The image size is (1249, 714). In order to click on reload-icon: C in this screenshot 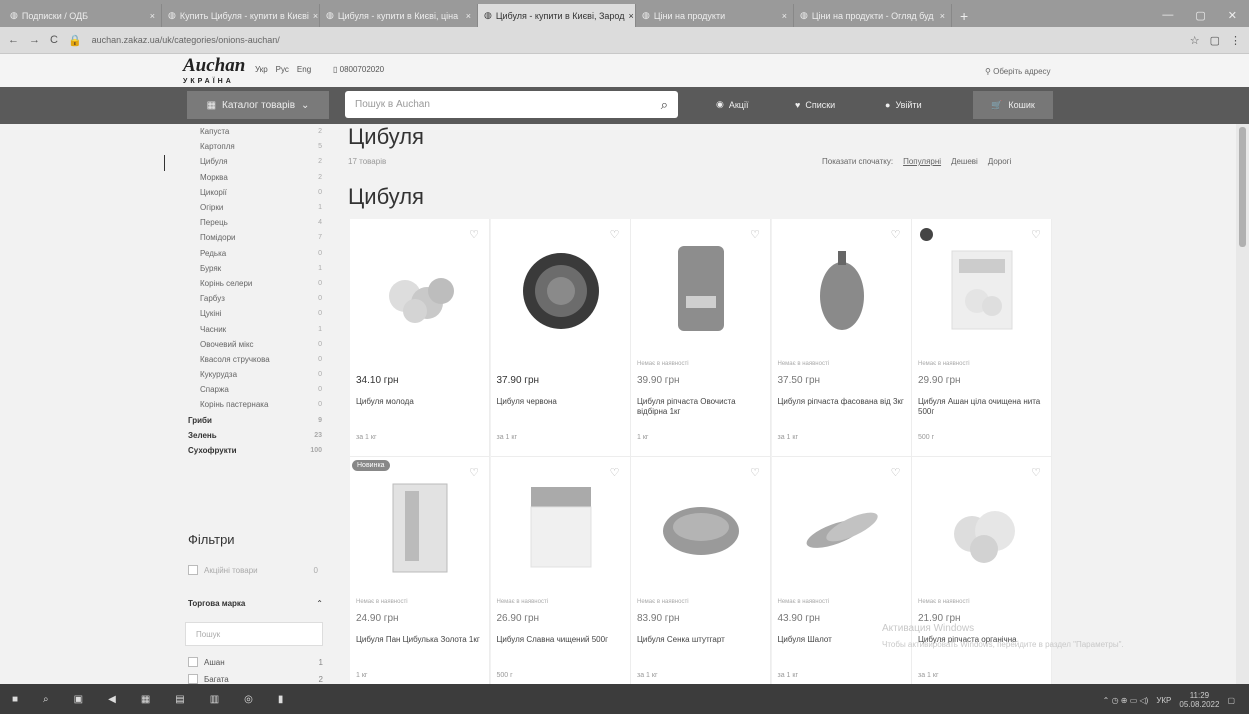, I will do `click(54, 40)`.